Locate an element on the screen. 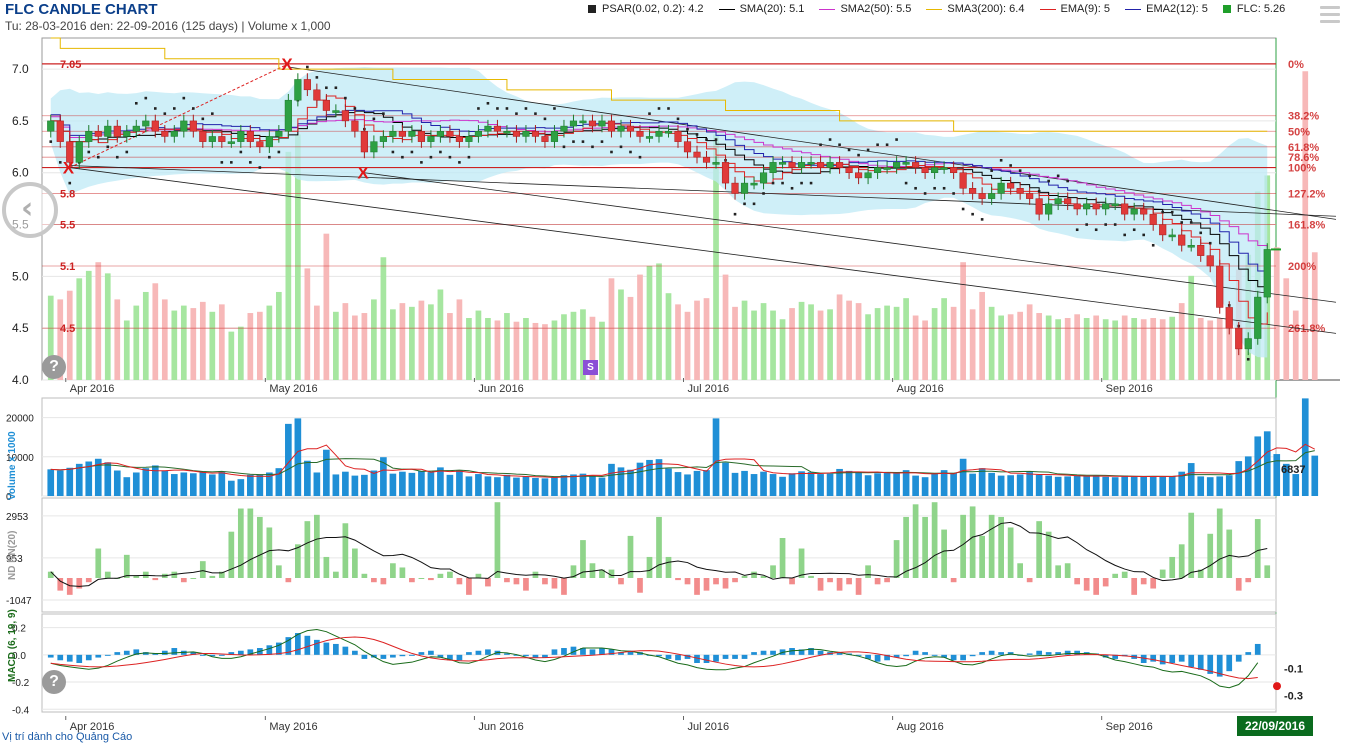  macd-last-marker is located at coordinates (1277, 686).